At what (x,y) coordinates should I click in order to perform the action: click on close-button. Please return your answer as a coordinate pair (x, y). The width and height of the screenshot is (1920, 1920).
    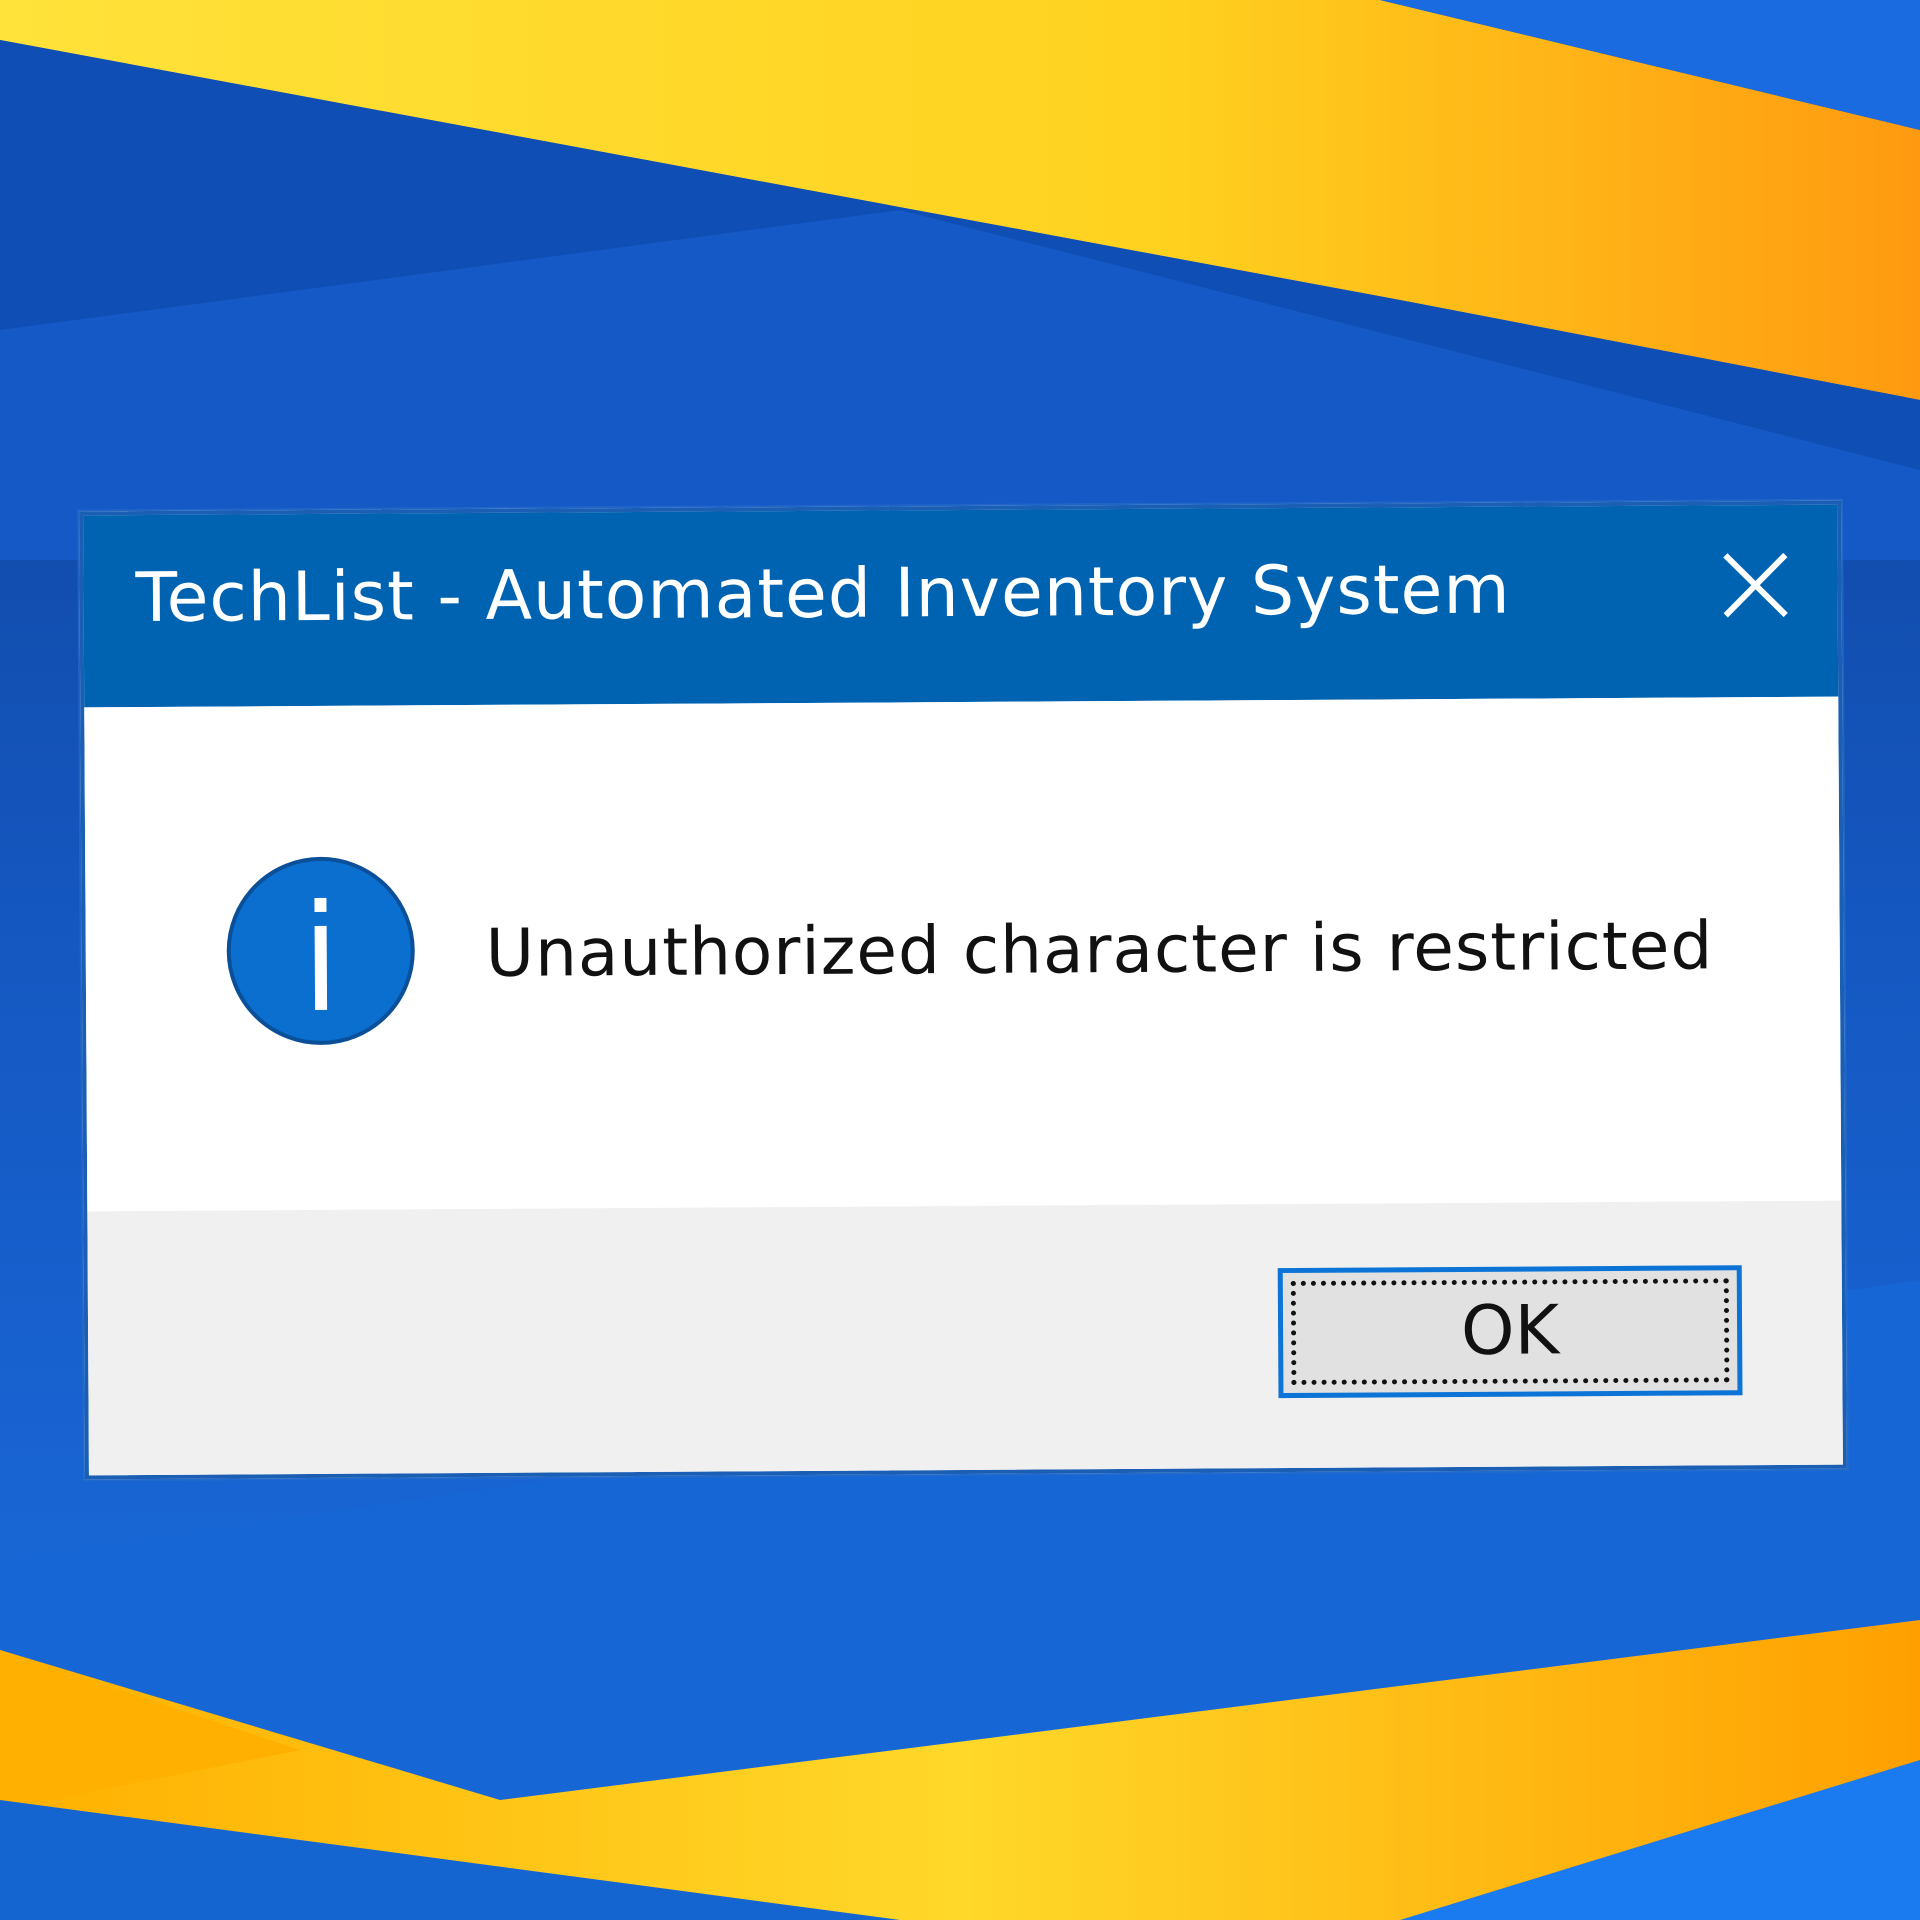
    Looking at the image, I should click on (1755, 585).